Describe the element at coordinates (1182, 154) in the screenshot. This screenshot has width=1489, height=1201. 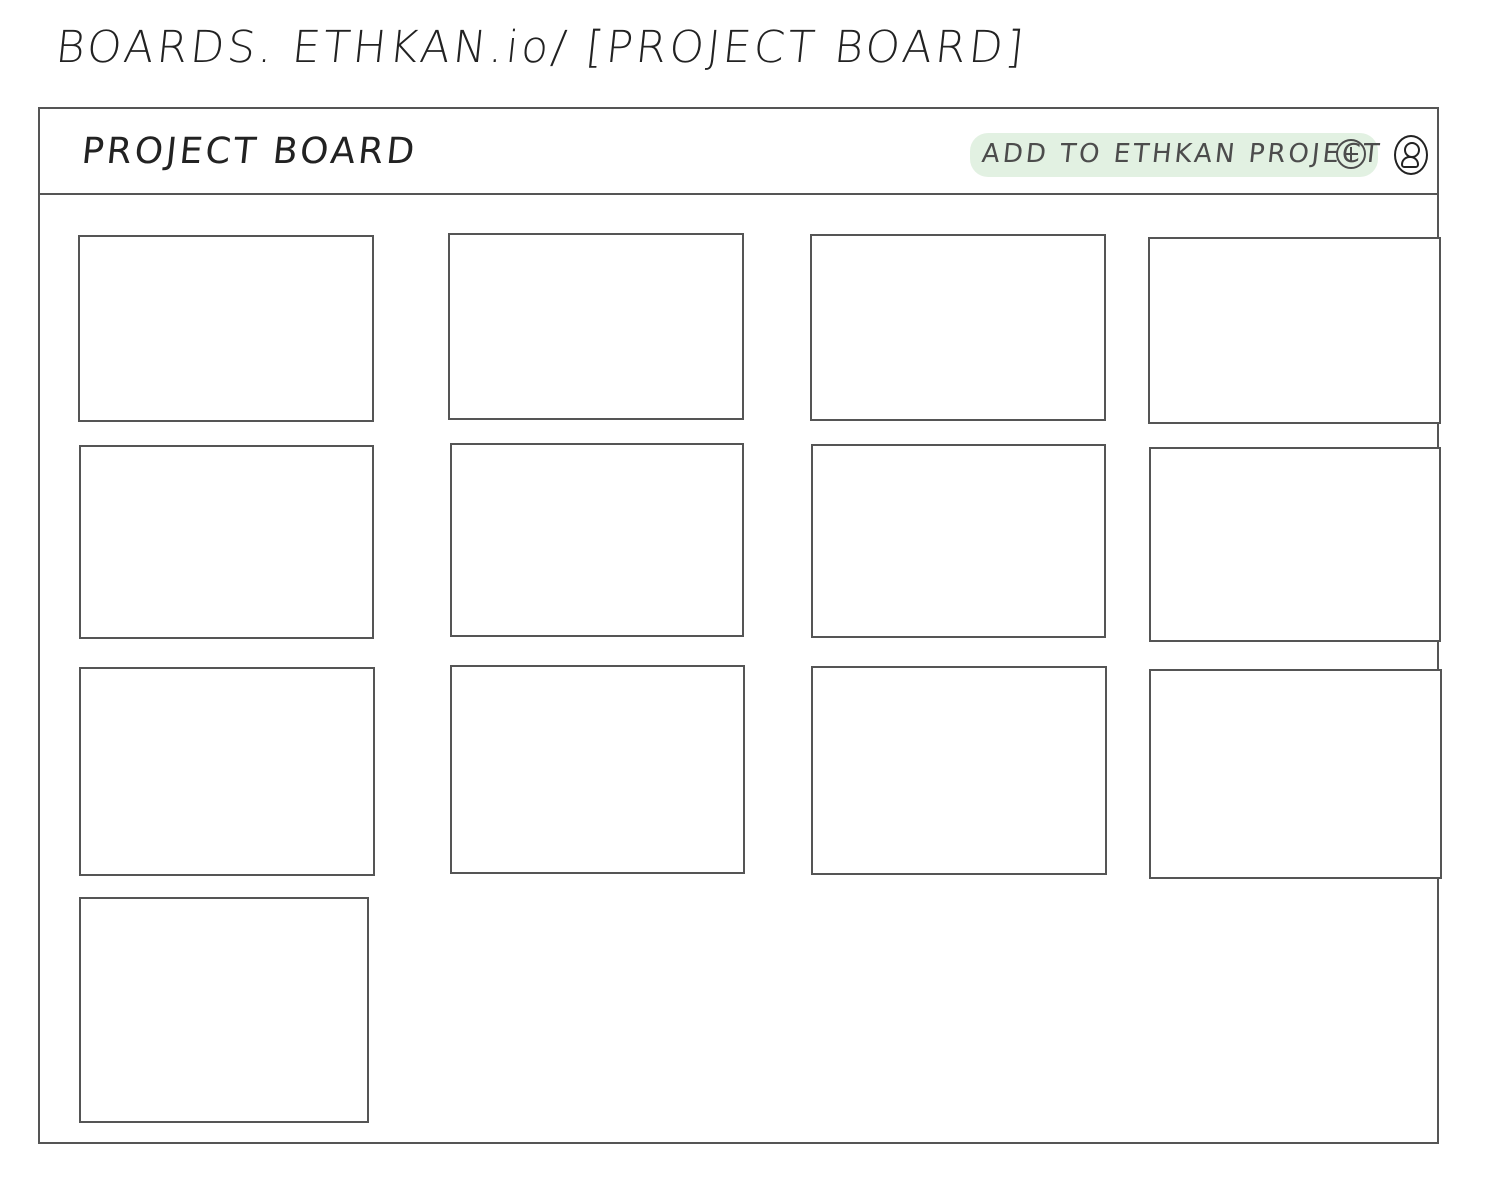
I see `add-to-project-label: ADD TO ETHKAN PROJECT` at that location.